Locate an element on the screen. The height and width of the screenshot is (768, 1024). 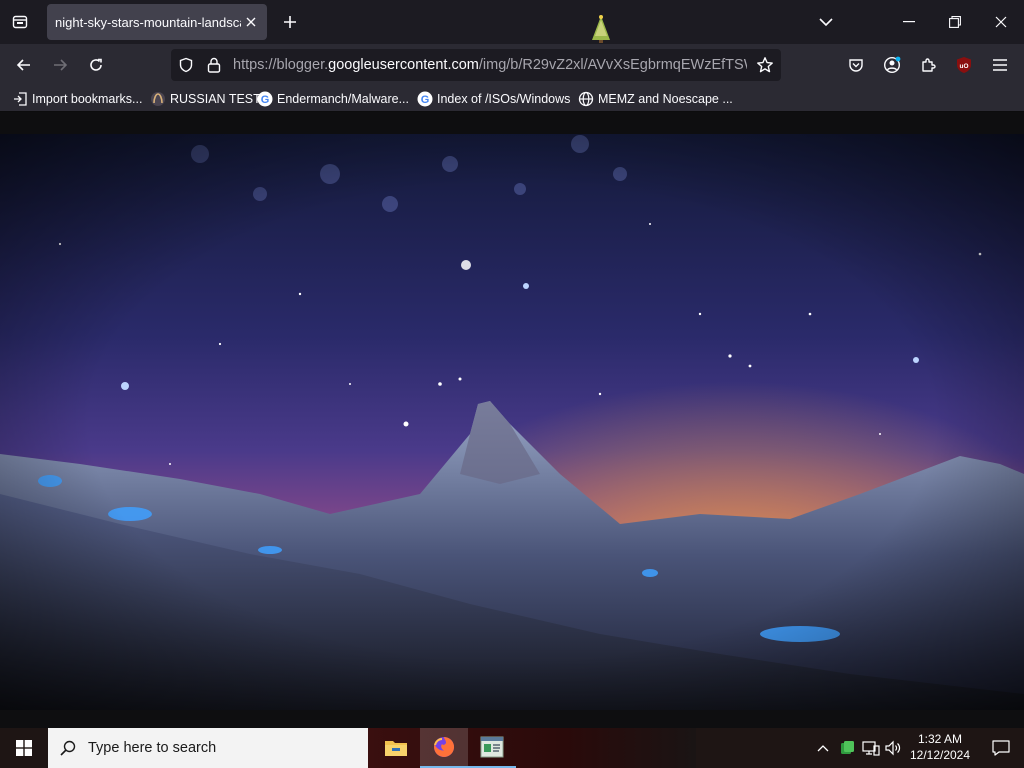
chevron-up-icon is located at coordinates (823, 748).